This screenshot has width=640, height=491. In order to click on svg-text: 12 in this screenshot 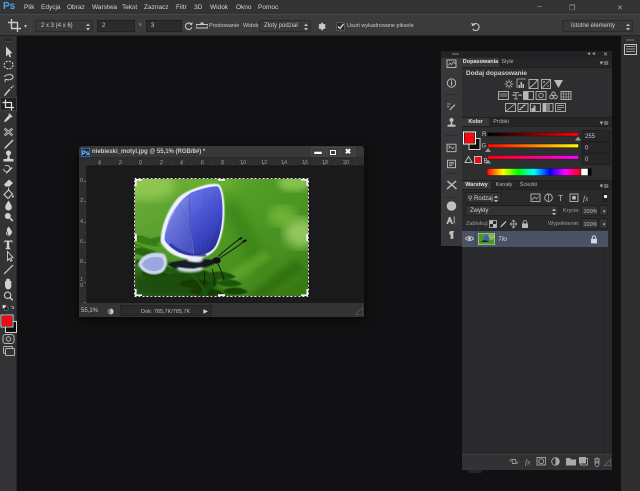, I will do `click(264, 163)`.